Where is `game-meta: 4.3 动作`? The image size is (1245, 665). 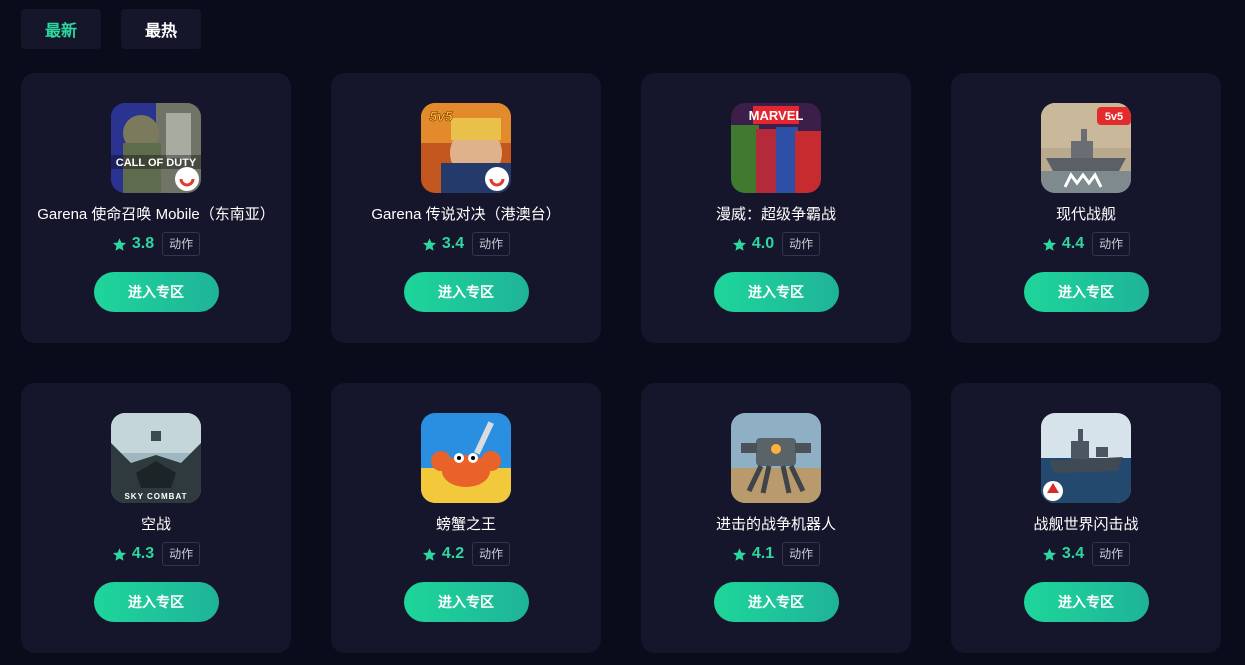
game-meta: 4.3 动作 is located at coordinates (156, 554).